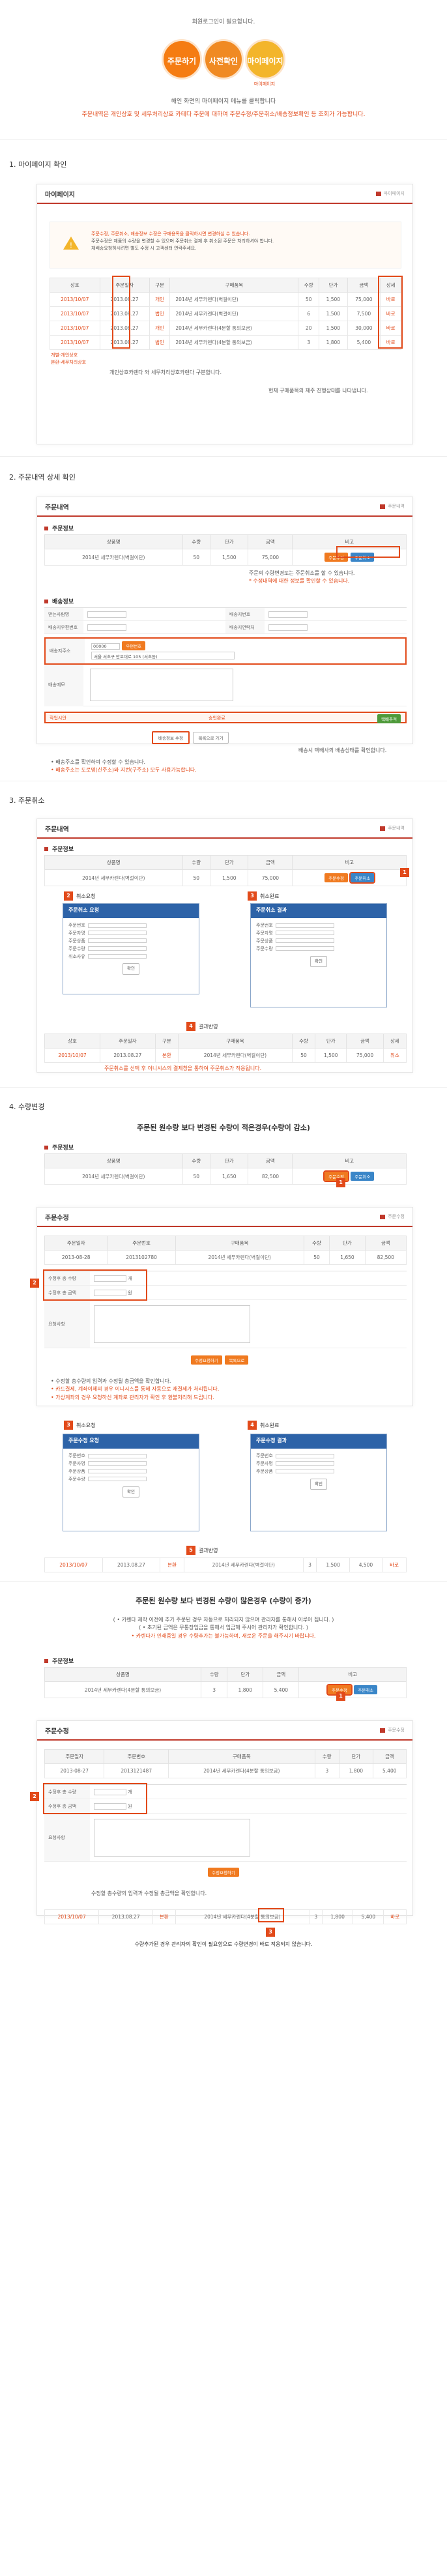 The image size is (447, 2576). Describe the element at coordinates (57, 1218) in the screenshot. I see `panel-title: 주문수정` at that location.